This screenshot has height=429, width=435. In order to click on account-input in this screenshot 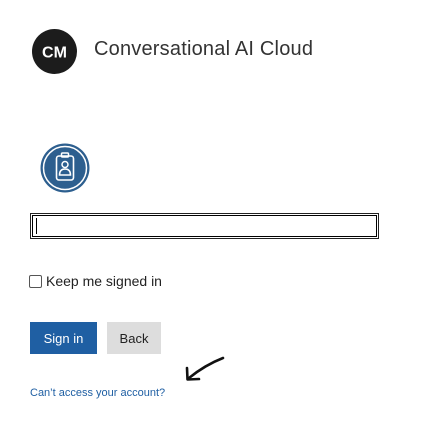, I will do `click(204, 226)`.